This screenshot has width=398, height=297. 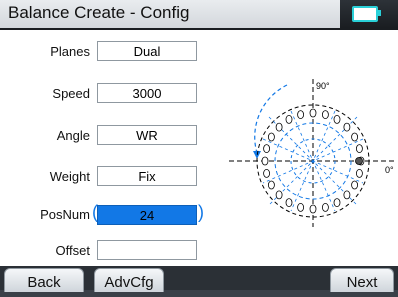 I want to click on planes-field: Dual, so click(x=147, y=51).